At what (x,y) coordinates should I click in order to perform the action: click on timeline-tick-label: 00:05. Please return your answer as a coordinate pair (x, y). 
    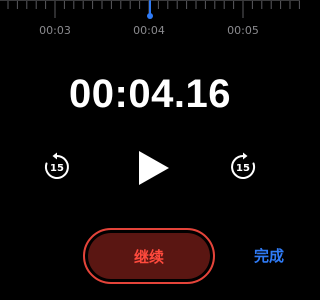
    Looking at the image, I should click on (243, 30).